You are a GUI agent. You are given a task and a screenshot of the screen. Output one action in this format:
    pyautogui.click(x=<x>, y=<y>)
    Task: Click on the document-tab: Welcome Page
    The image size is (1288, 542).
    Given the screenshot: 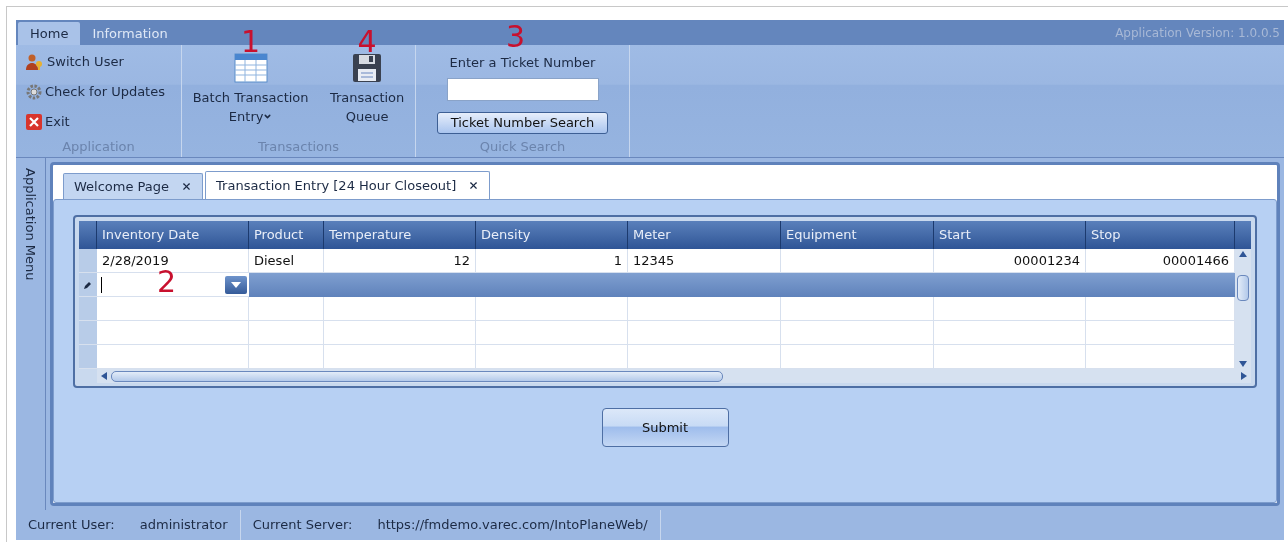 What is the action you would take?
    pyautogui.click(x=133, y=186)
    